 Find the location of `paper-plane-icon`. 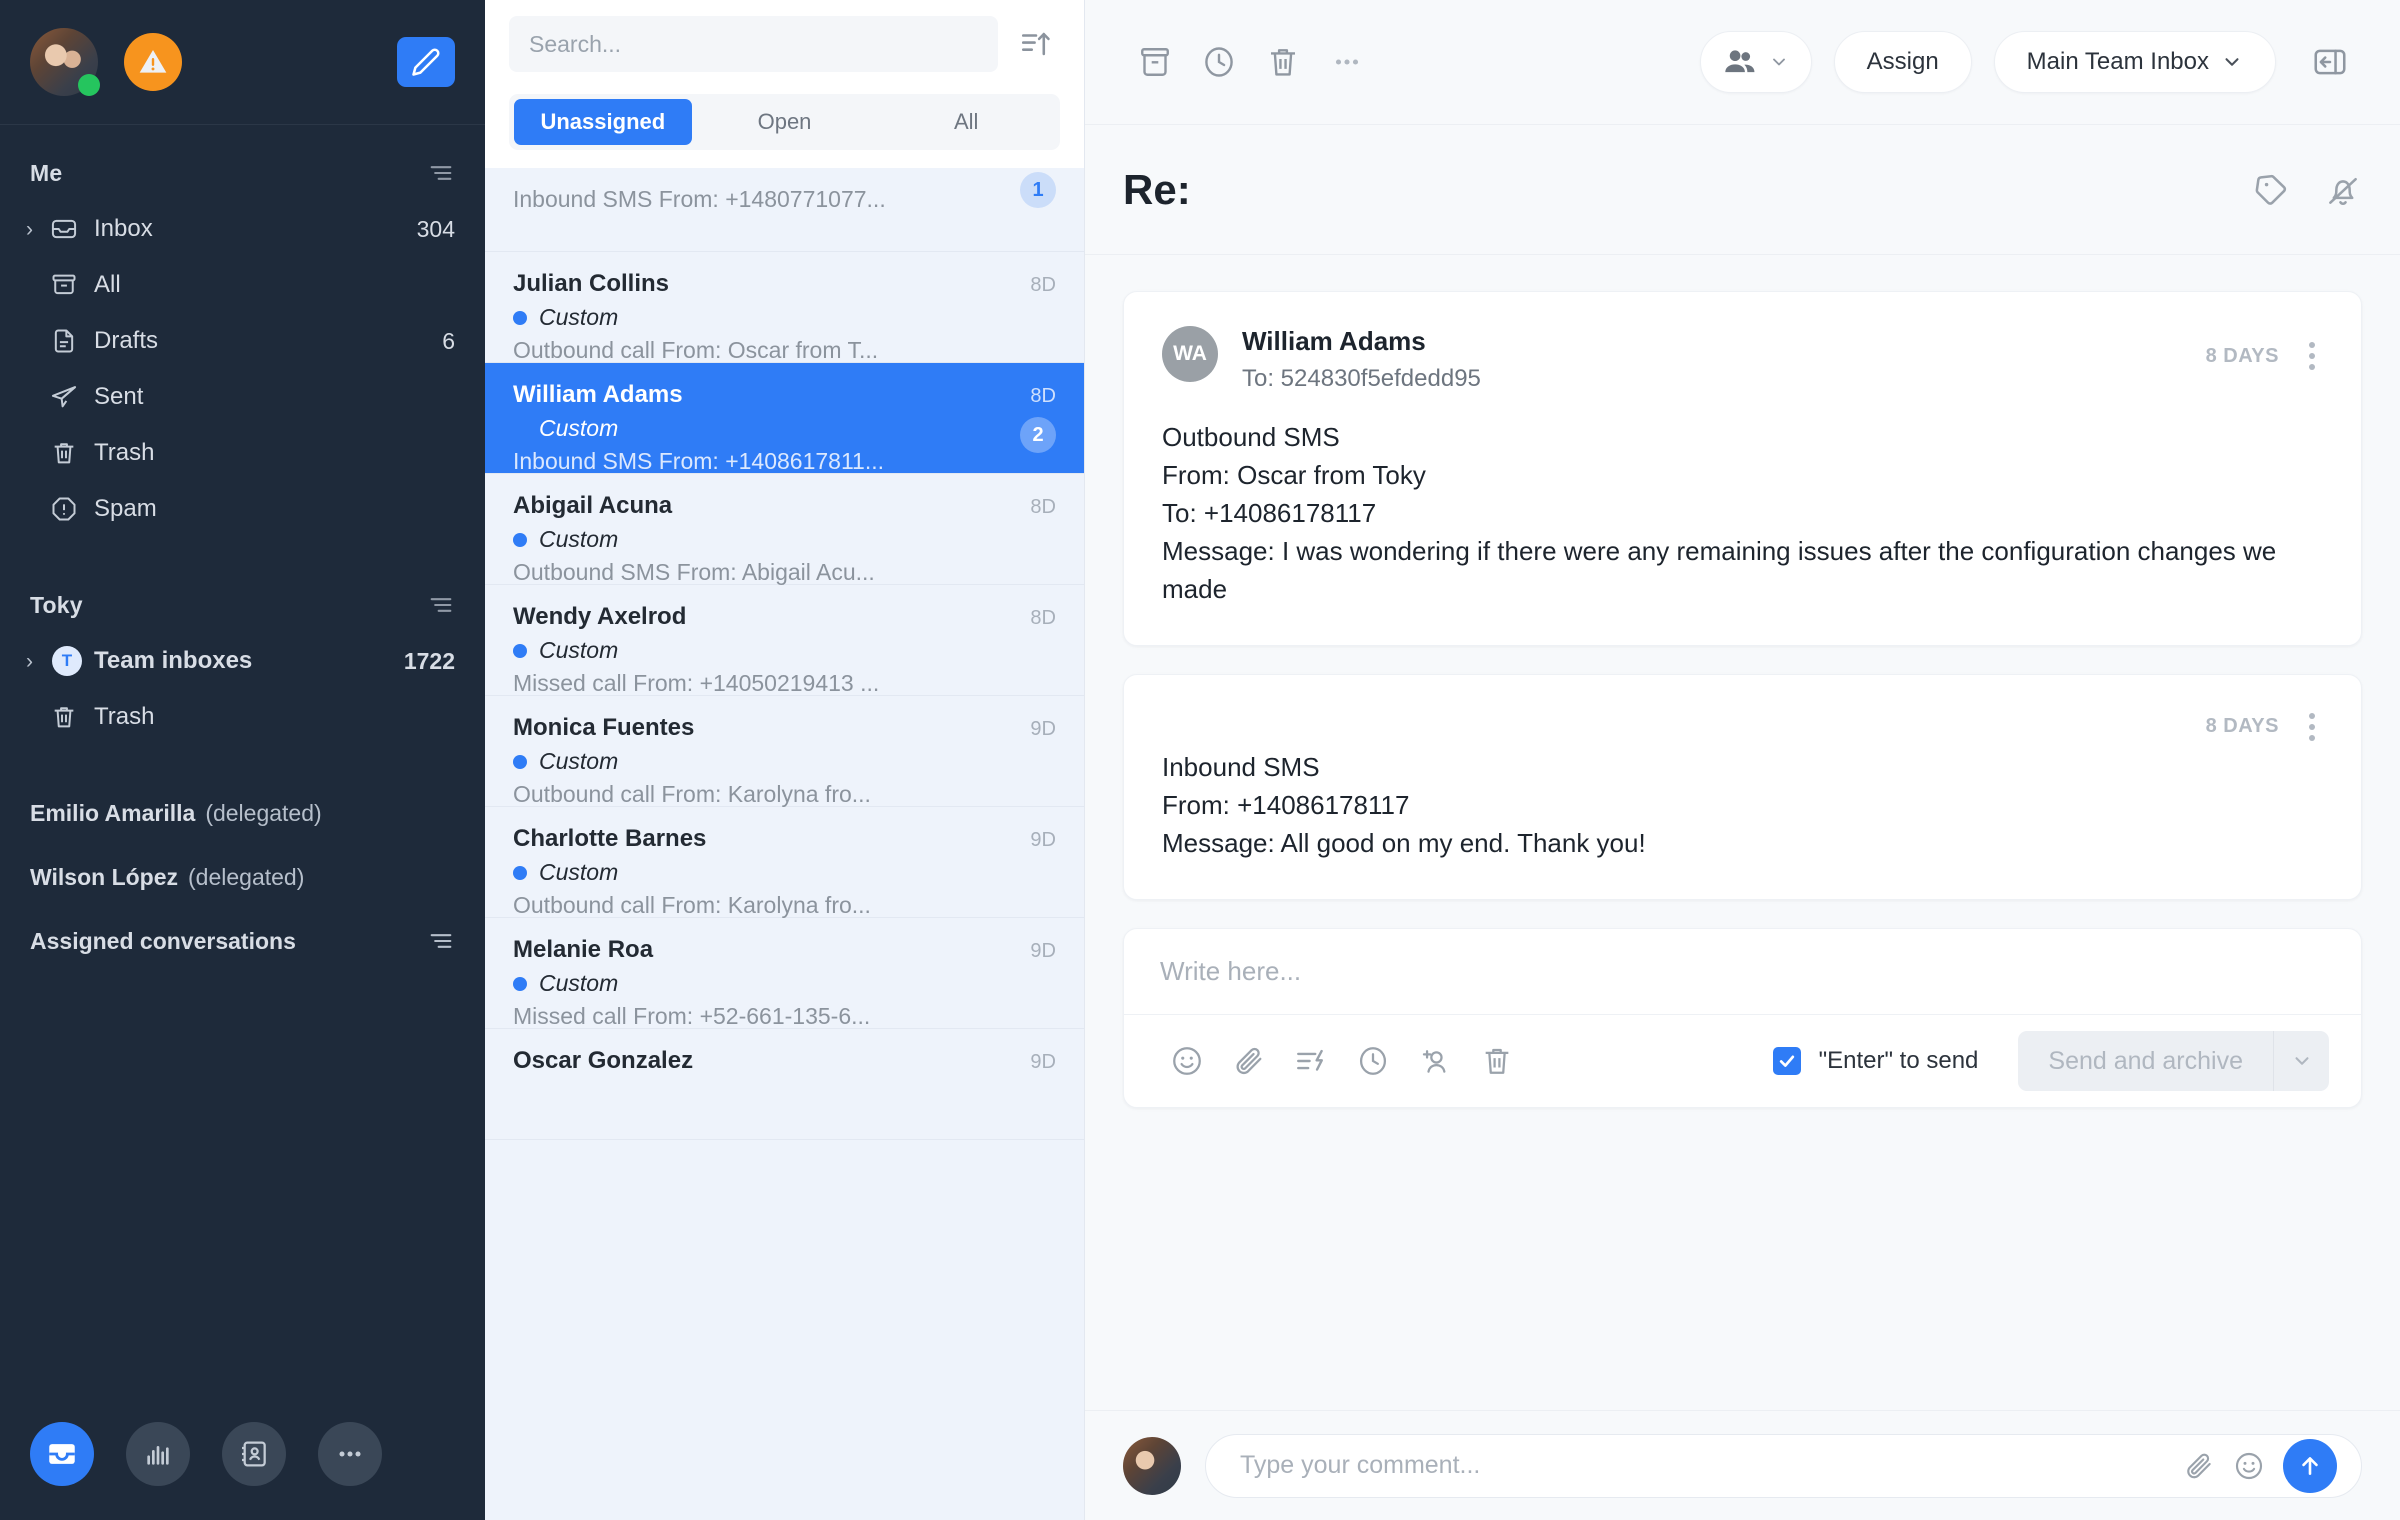

paper-plane-icon is located at coordinates (72, 397).